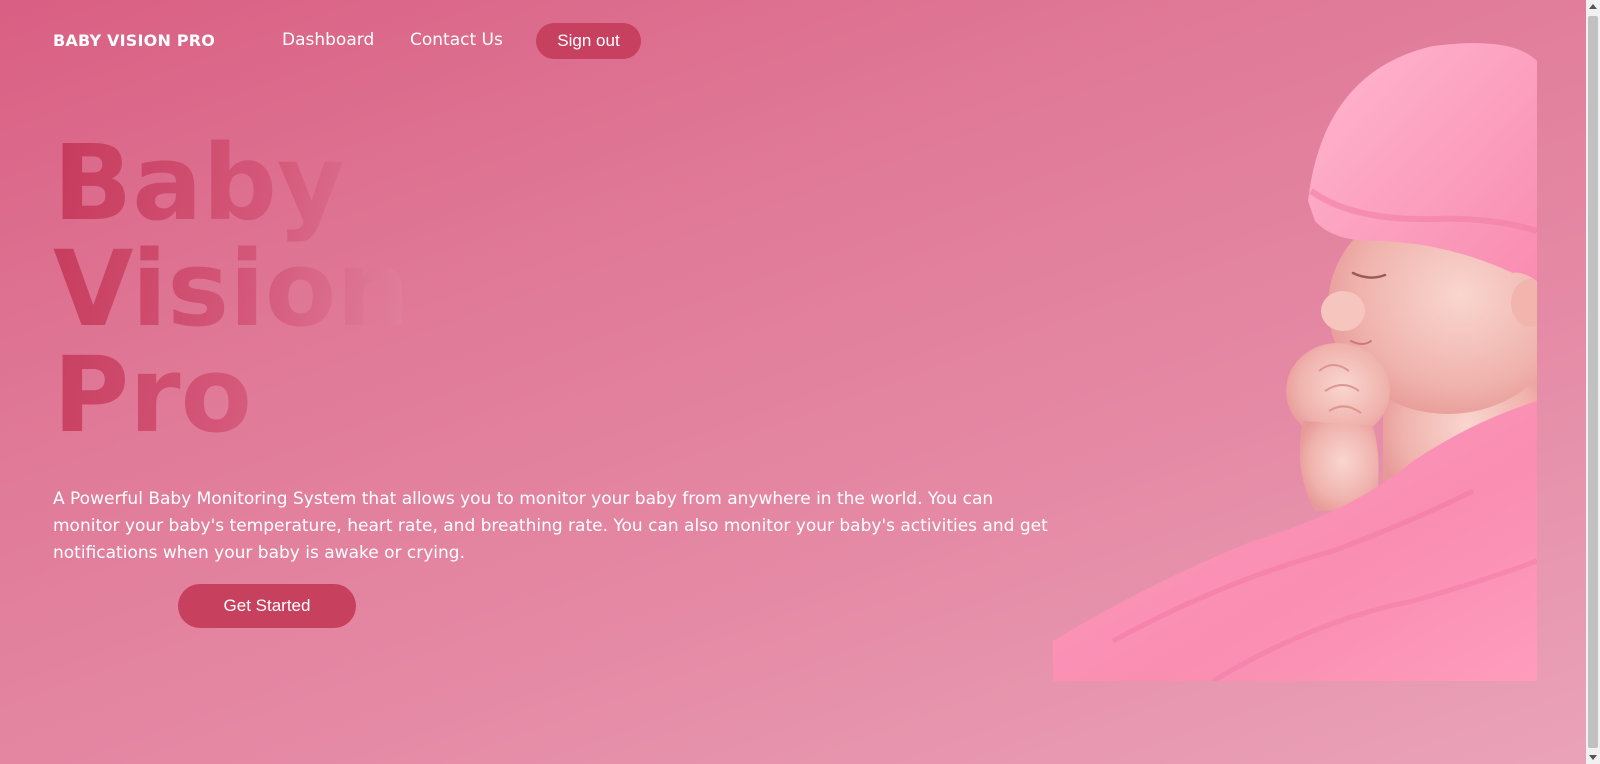 The height and width of the screenshot is (764, 1600). What do you see at coordinates (134, 40) in the screenshot?
I see `brand-logo: BABY VISION PRO` at bounding box center [134, 40].